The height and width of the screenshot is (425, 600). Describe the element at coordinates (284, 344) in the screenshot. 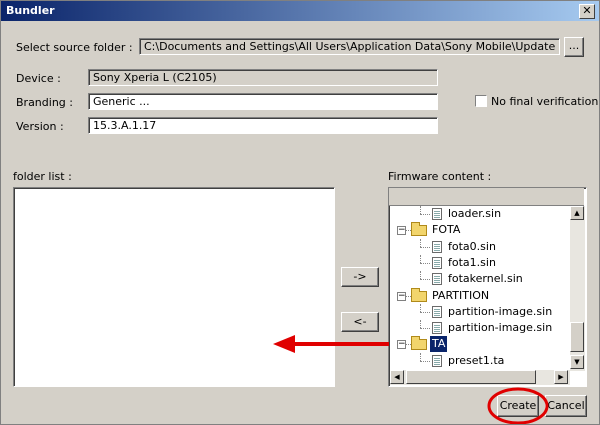

I see `annotation-arrow-head` at that location.